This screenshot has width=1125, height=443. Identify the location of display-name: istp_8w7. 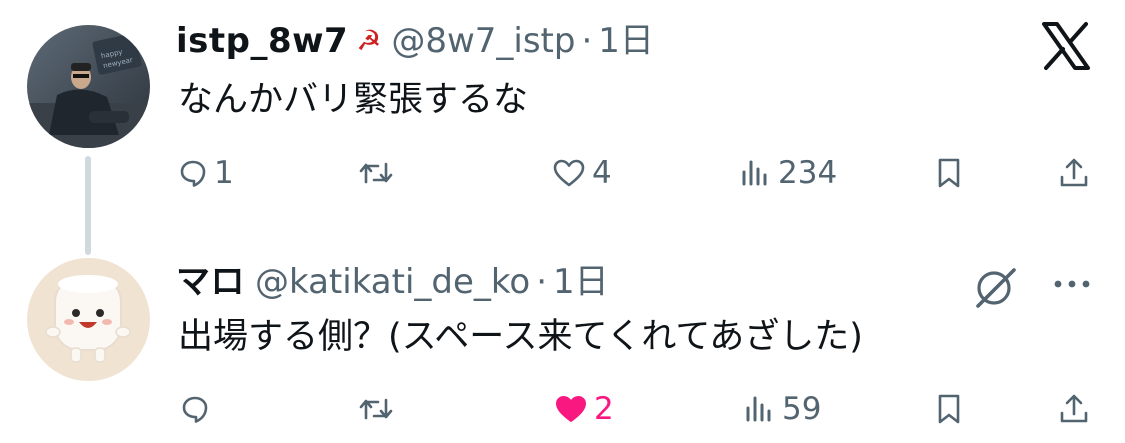
(262, 41).